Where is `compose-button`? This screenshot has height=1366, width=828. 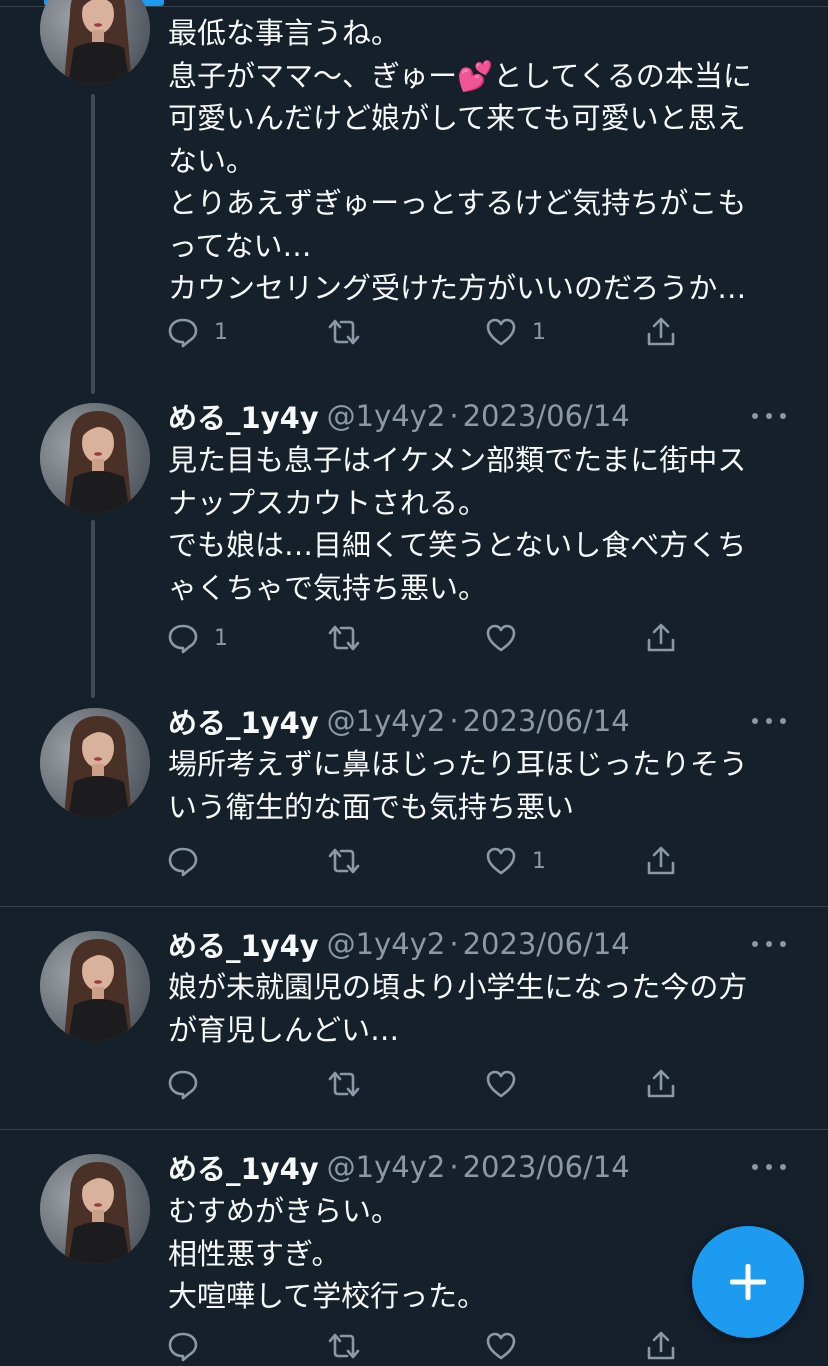
compose-button is located at coordinates (748, 1282).